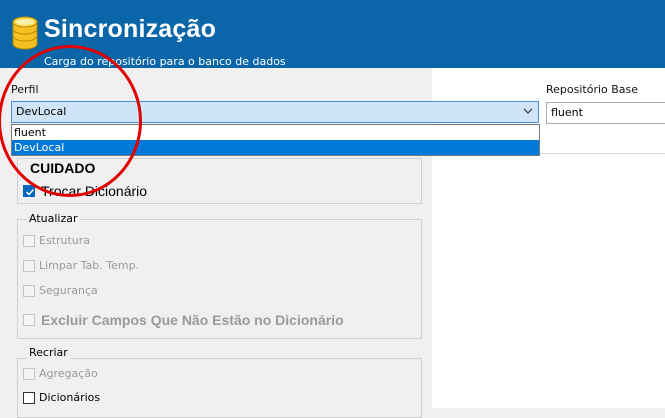 Image resolution: width=665 pixels, height=418 pixels. I want to click on limpar-tab-temp-label: Limpar Tab. Temp., so click(89, 265).